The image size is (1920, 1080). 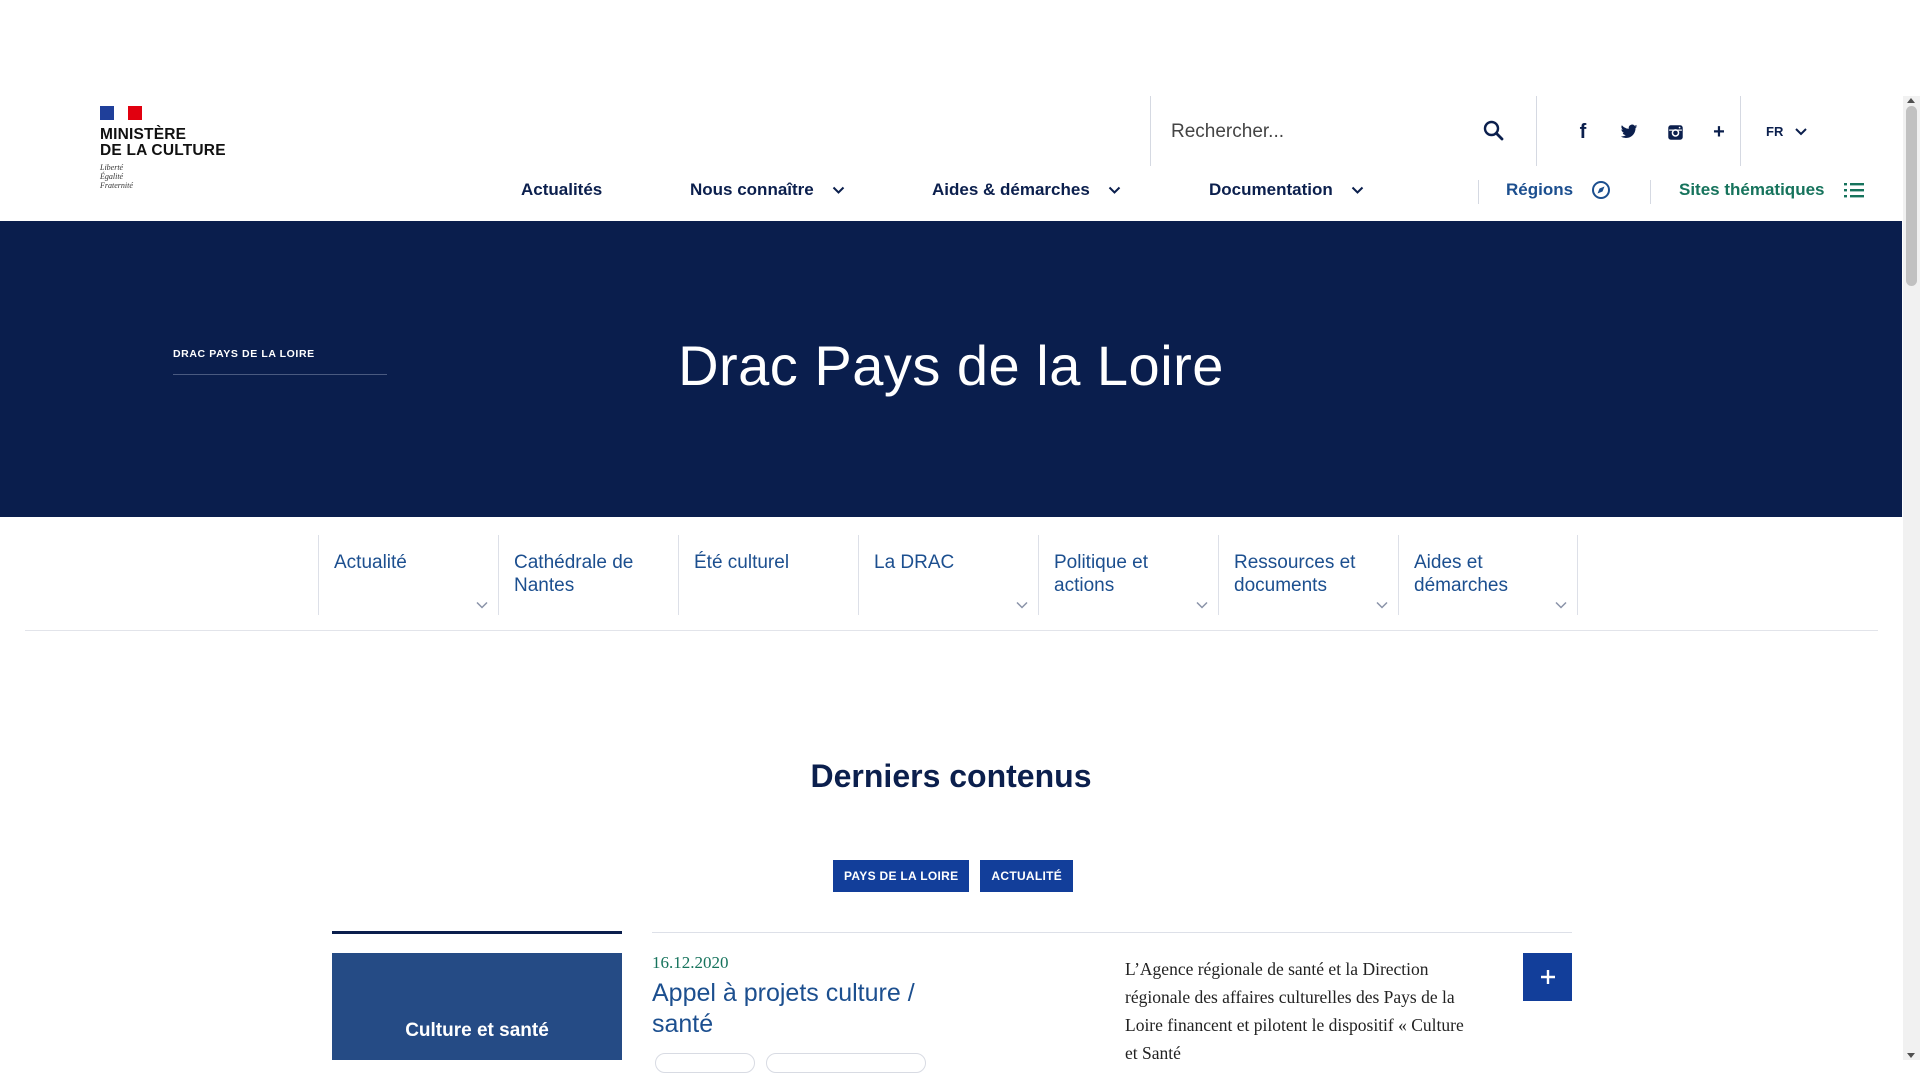 I want to click on facebook-icon: f, so click(x=1583, y=132).